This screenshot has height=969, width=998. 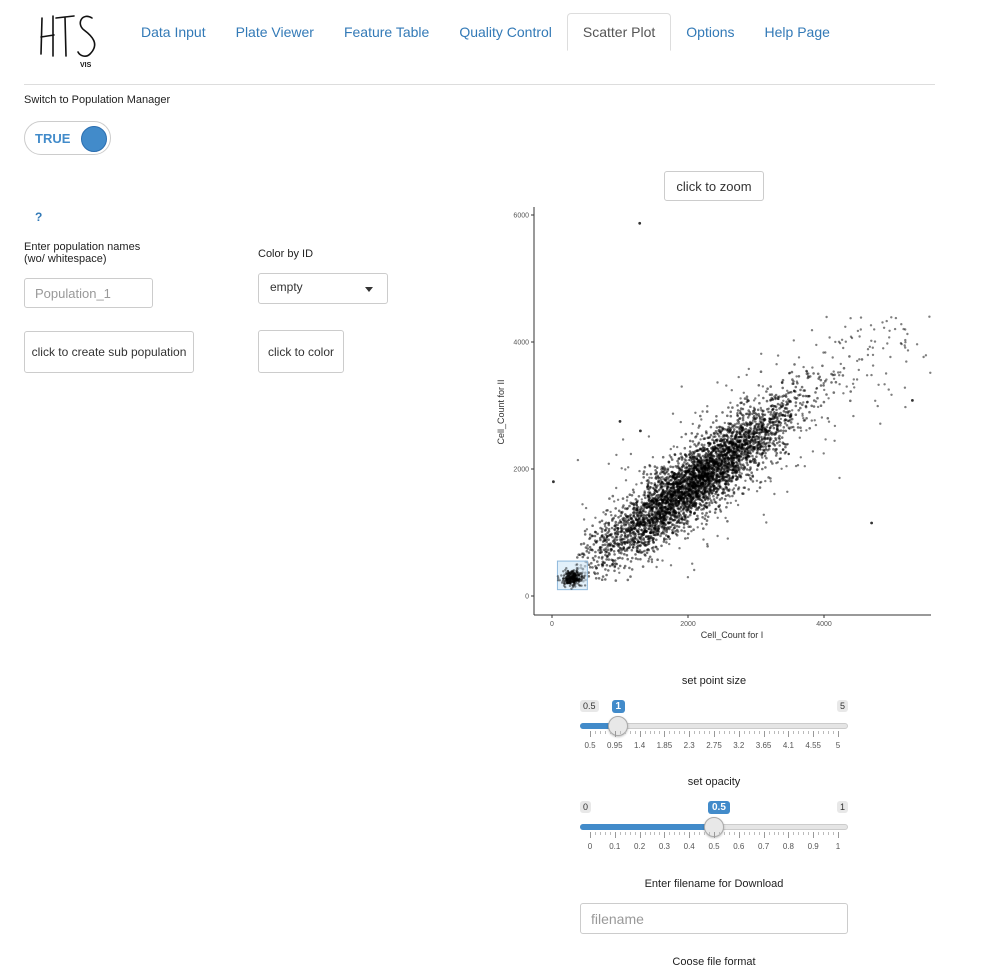 What do you see at coordinates (619, 32) in the screenshot?
I see `tab-scatter-plot: Scatter Plot` at bounding box center [619, 32].